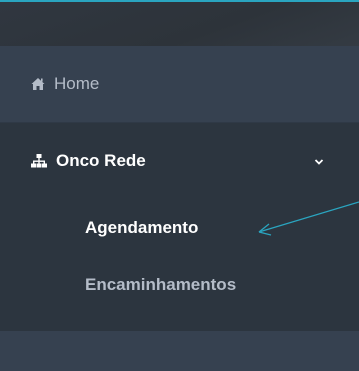 The image size is (359, 371). Describe the element at coordinates (308, 218) in the screenshot. I see `annotation-arrow-icon` at that location.